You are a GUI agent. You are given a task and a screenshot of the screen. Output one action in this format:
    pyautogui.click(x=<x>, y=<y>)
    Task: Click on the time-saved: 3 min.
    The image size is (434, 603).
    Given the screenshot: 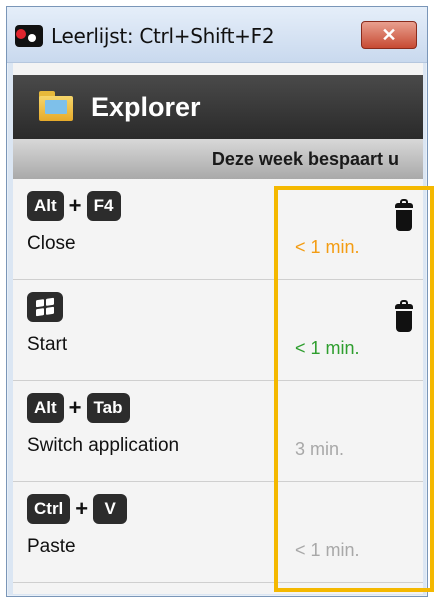 What is the action you would take?
    pyautogui.click(x=320, y=449)
    